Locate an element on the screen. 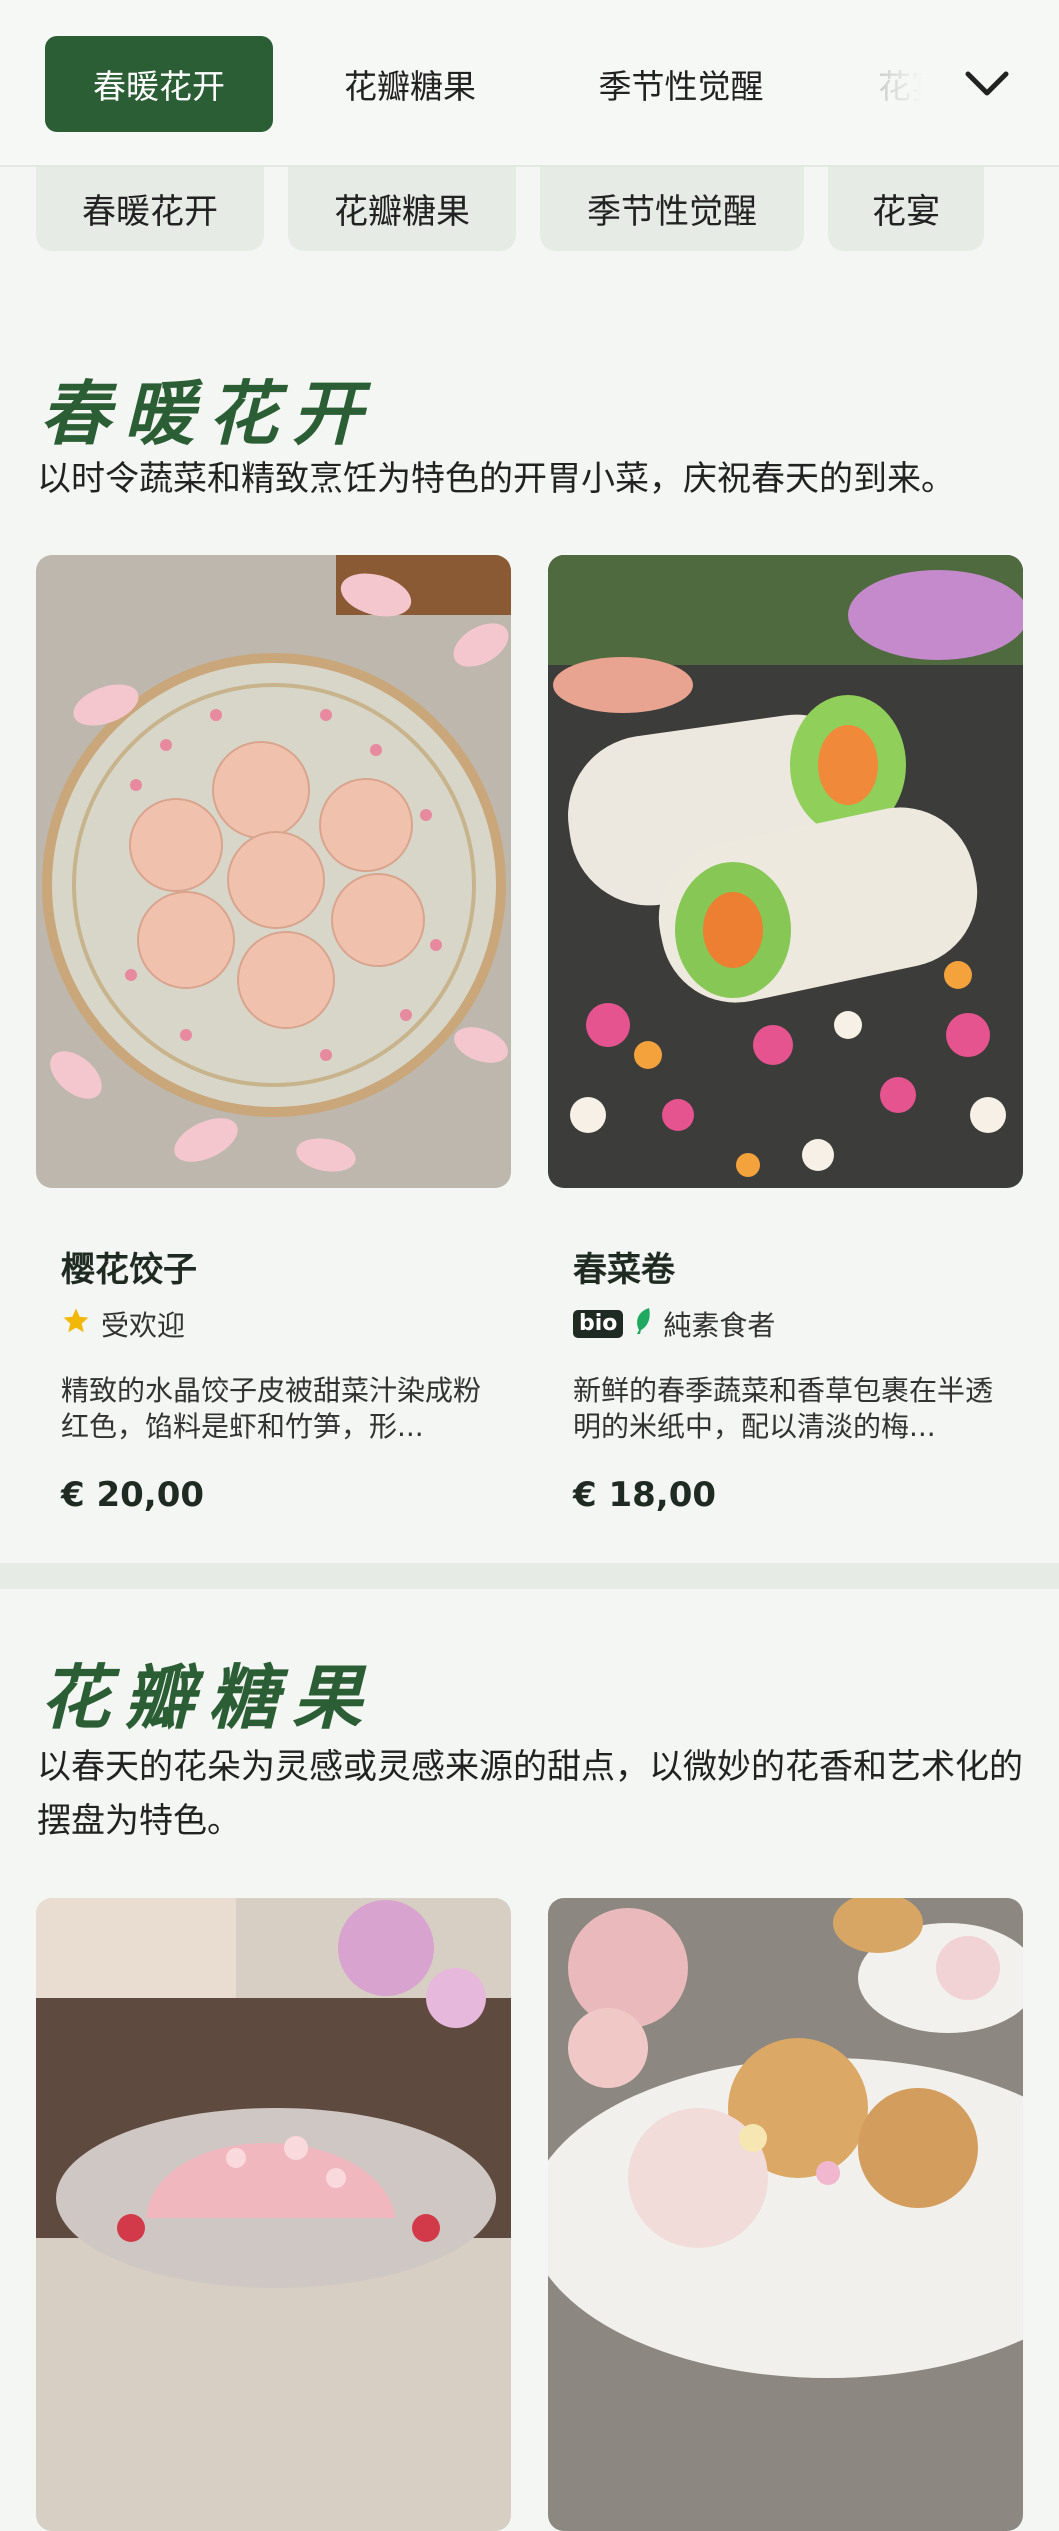 This screenshot has width=1059, height=2531. item-tag: bio 純素食者 is located at coordinates (674, 1324).